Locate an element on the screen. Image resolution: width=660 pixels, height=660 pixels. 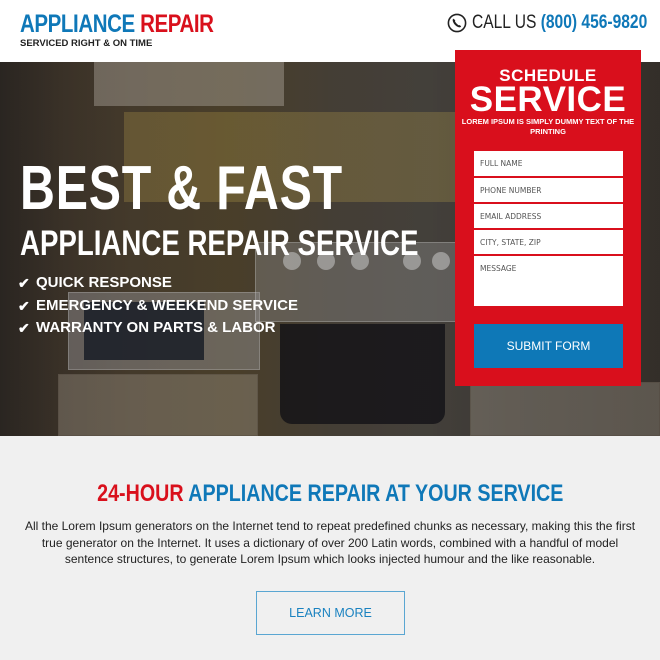
phone-icon is located at coordinates (457, 23).